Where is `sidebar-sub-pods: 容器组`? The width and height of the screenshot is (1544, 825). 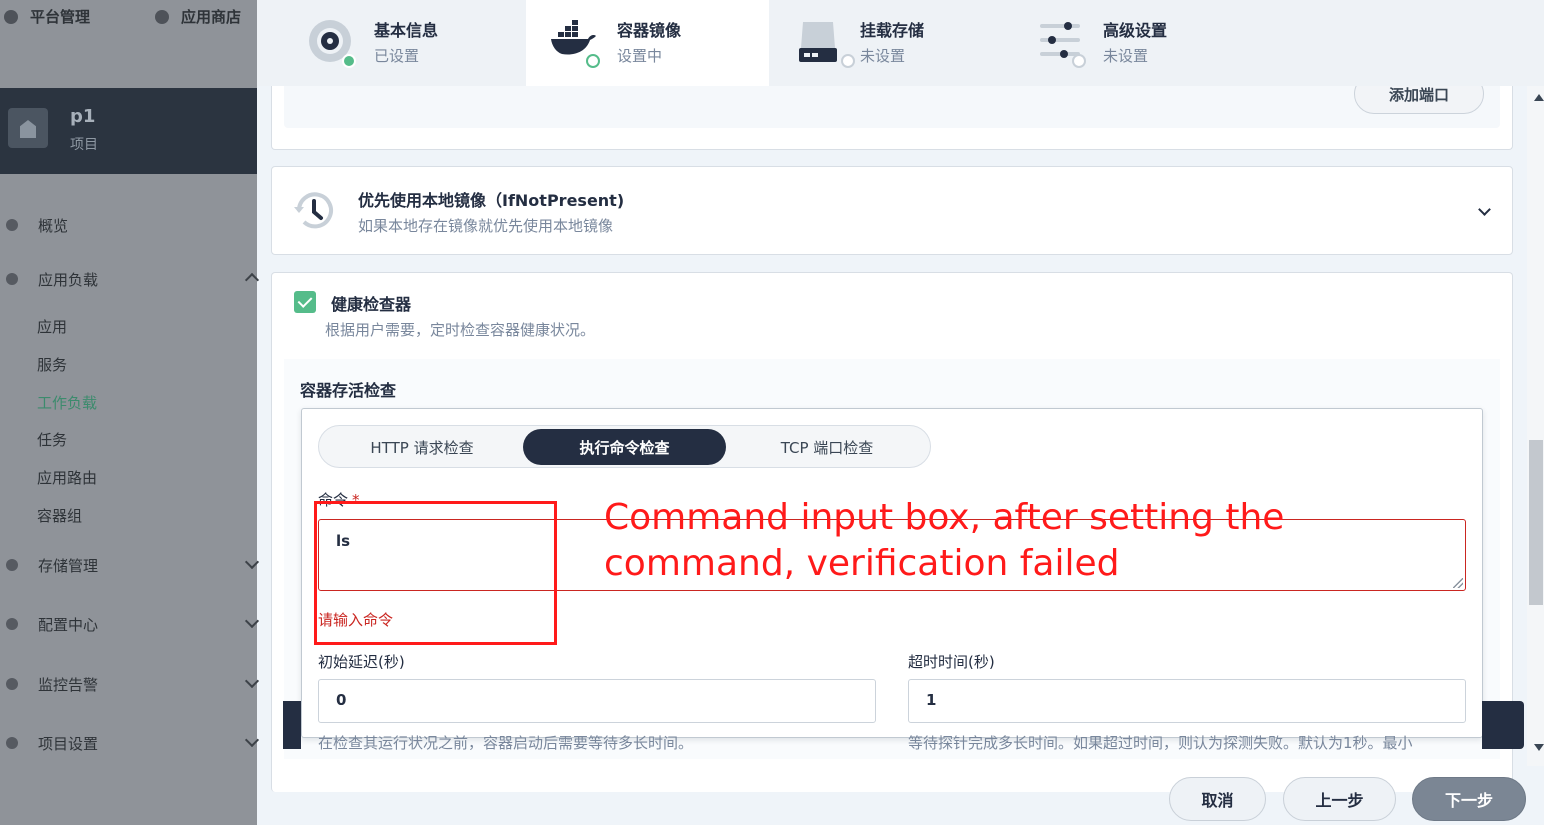 sidebar-sub-pods: 容器组 is located at coordinates (59, 515).